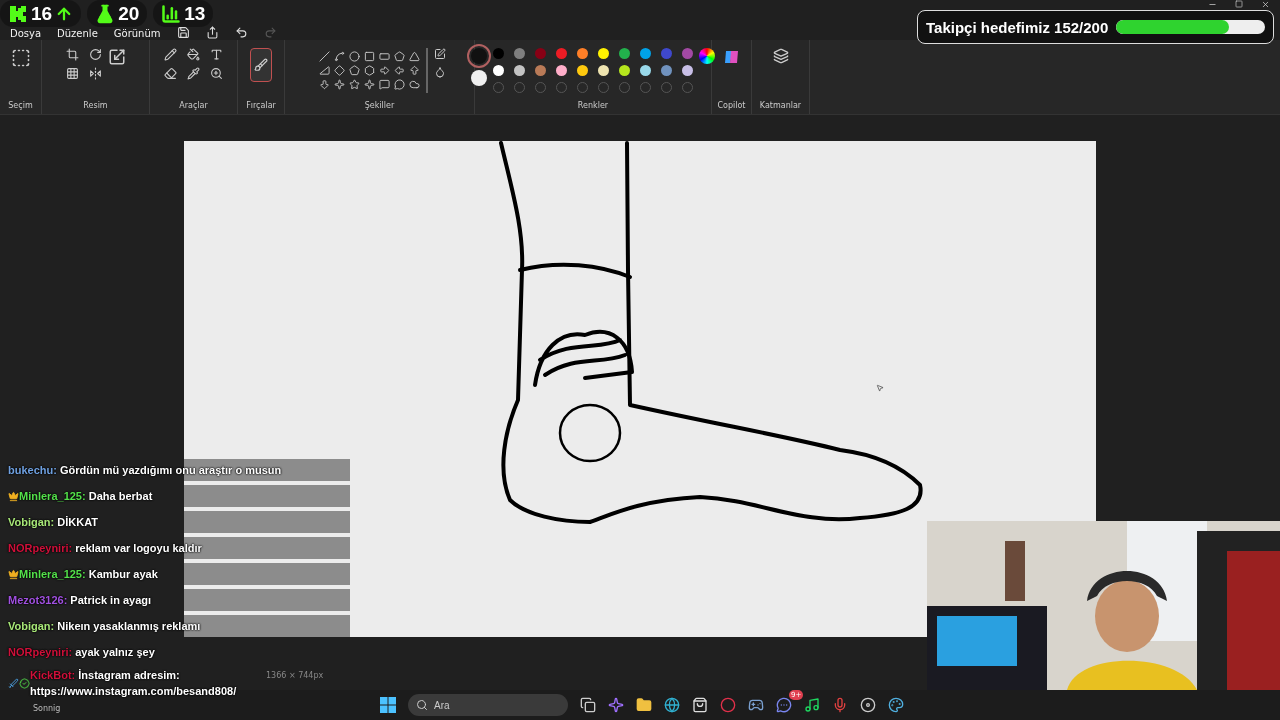 The width and height of the screenshot is (1280, 720). What do you see at coordinates (399, 84) in the screenshot?
I see `oval-callout-icon` at bounding box center [399, 84].